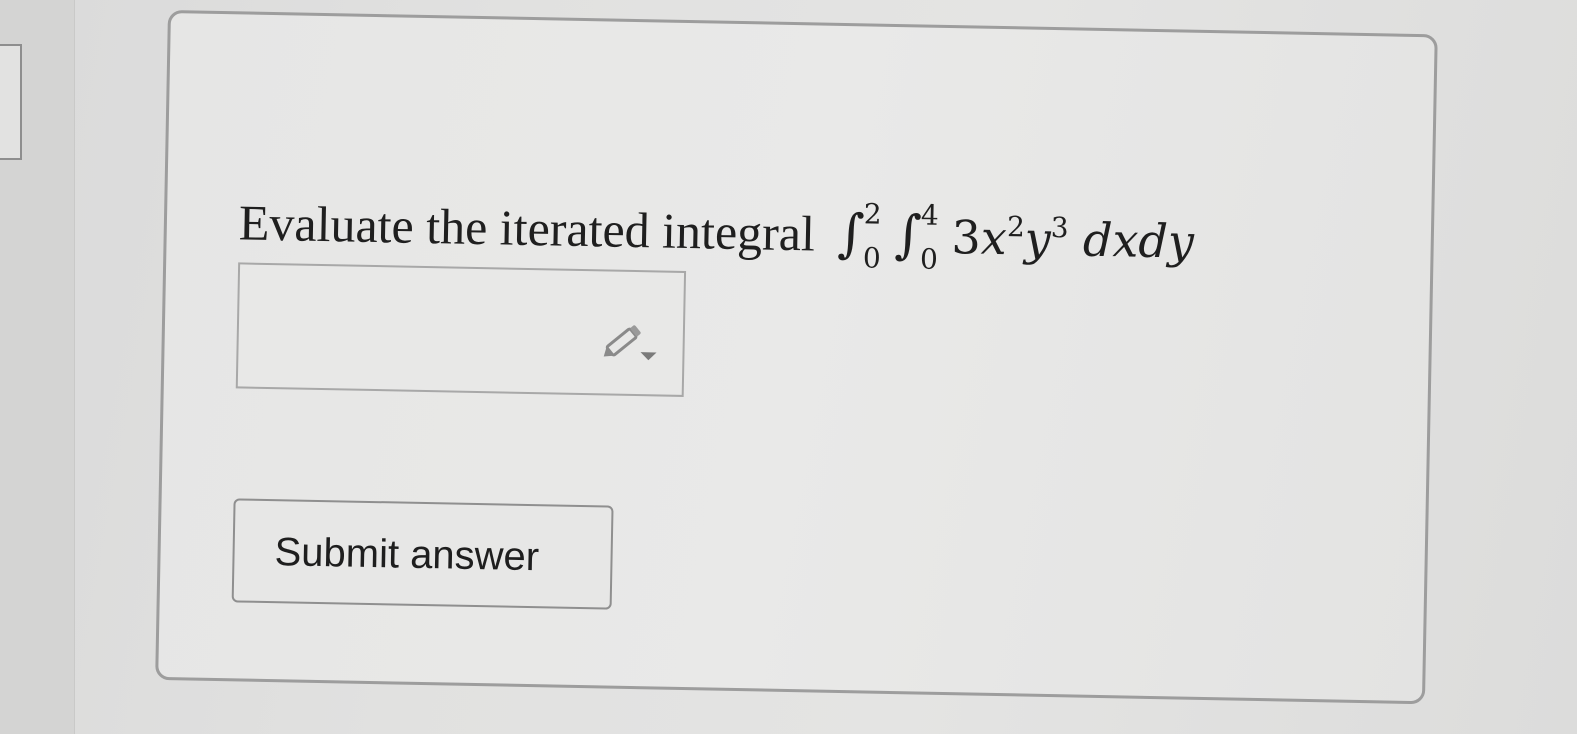  Describe the element at coordinates (966, 237) in the screenshot. I see `integrand-coefficient: 3` at that location.